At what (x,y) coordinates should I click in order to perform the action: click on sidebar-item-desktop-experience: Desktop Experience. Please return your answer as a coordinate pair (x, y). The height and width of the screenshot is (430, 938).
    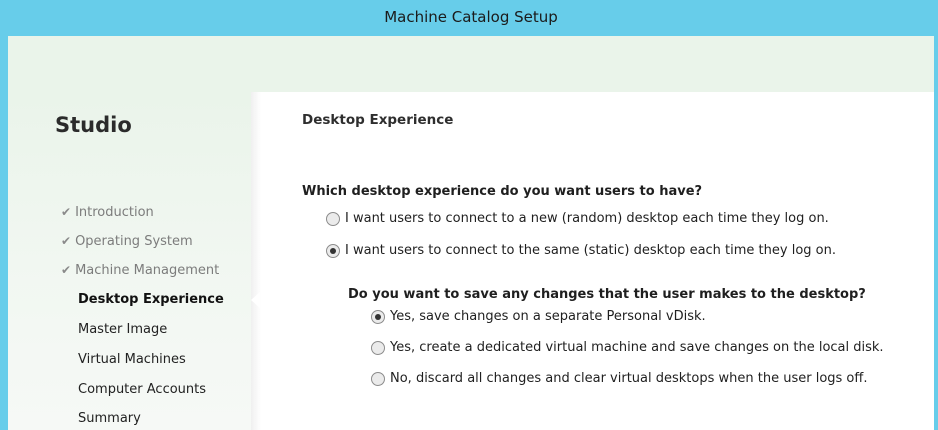
    Looking at the image, I should click on (151, 299).